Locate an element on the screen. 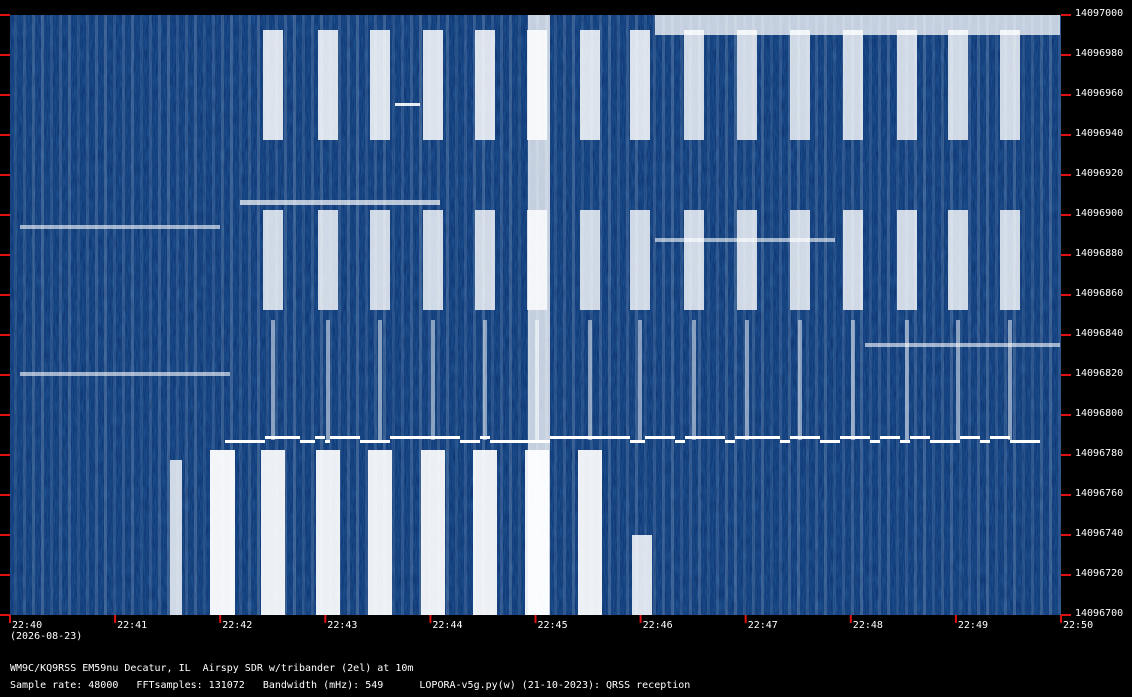 Image resolution: width=1132 pixels, height=697 pixels. x-tick-label: 22:42 is located at coordinates (237, 625).